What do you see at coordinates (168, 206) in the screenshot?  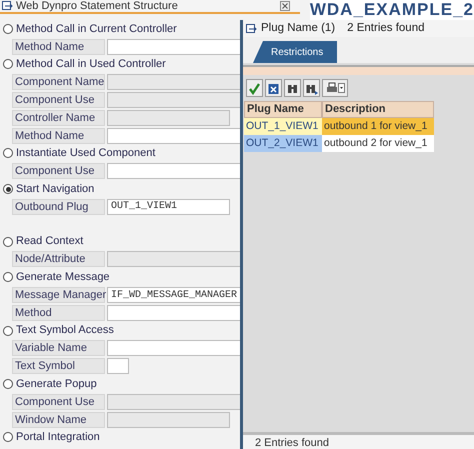 I see `input-field: OUT_1_VIEW1` at bounding box center [168, 206].